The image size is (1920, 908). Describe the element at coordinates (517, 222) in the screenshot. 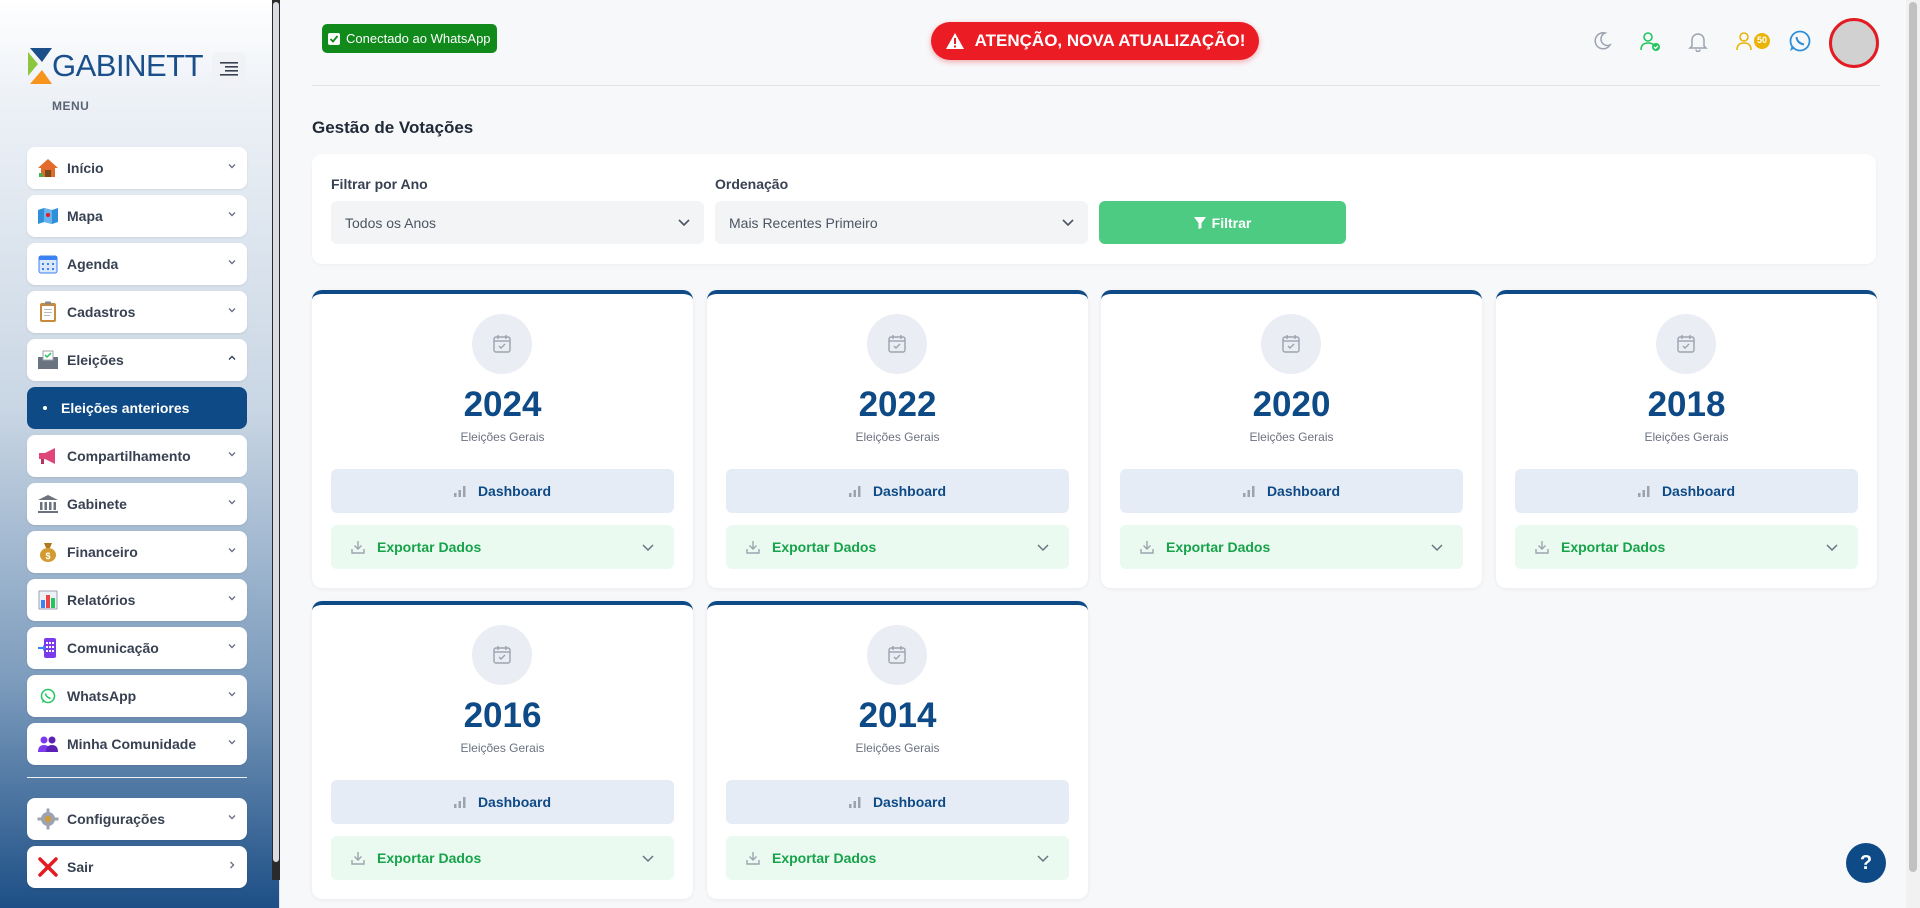

I see `year-filter-select: Todos os Anos` at that location.